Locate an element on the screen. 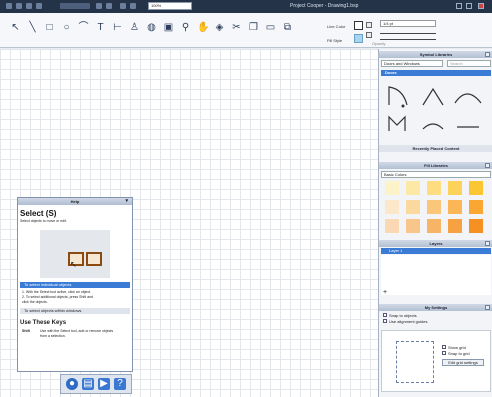 This screenshot has width=492, height=397. alignment-guides-label: Use alignment guides is located at coordinates (408, 321).